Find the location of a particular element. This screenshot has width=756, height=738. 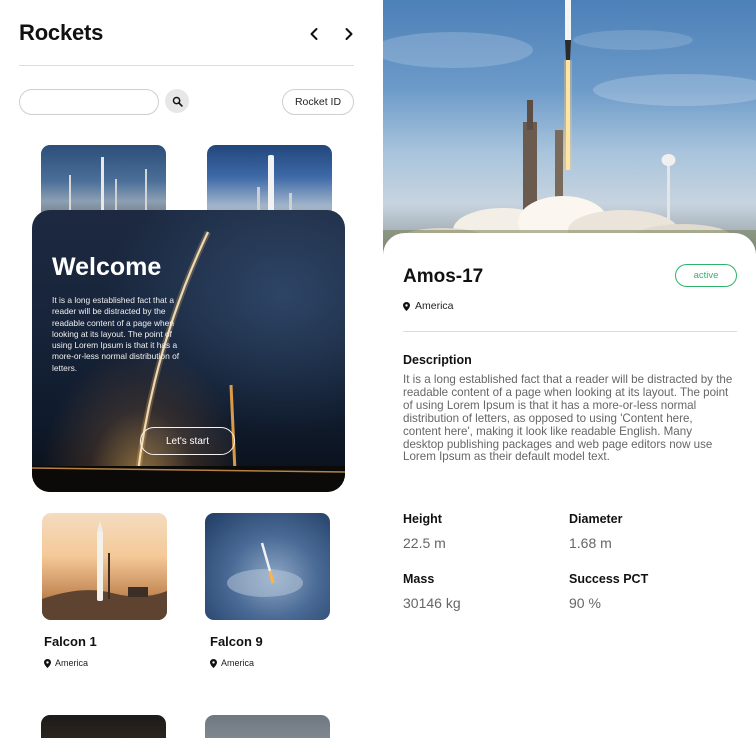

diameter-value: 1.68 m is located at coordinates (590, 543).